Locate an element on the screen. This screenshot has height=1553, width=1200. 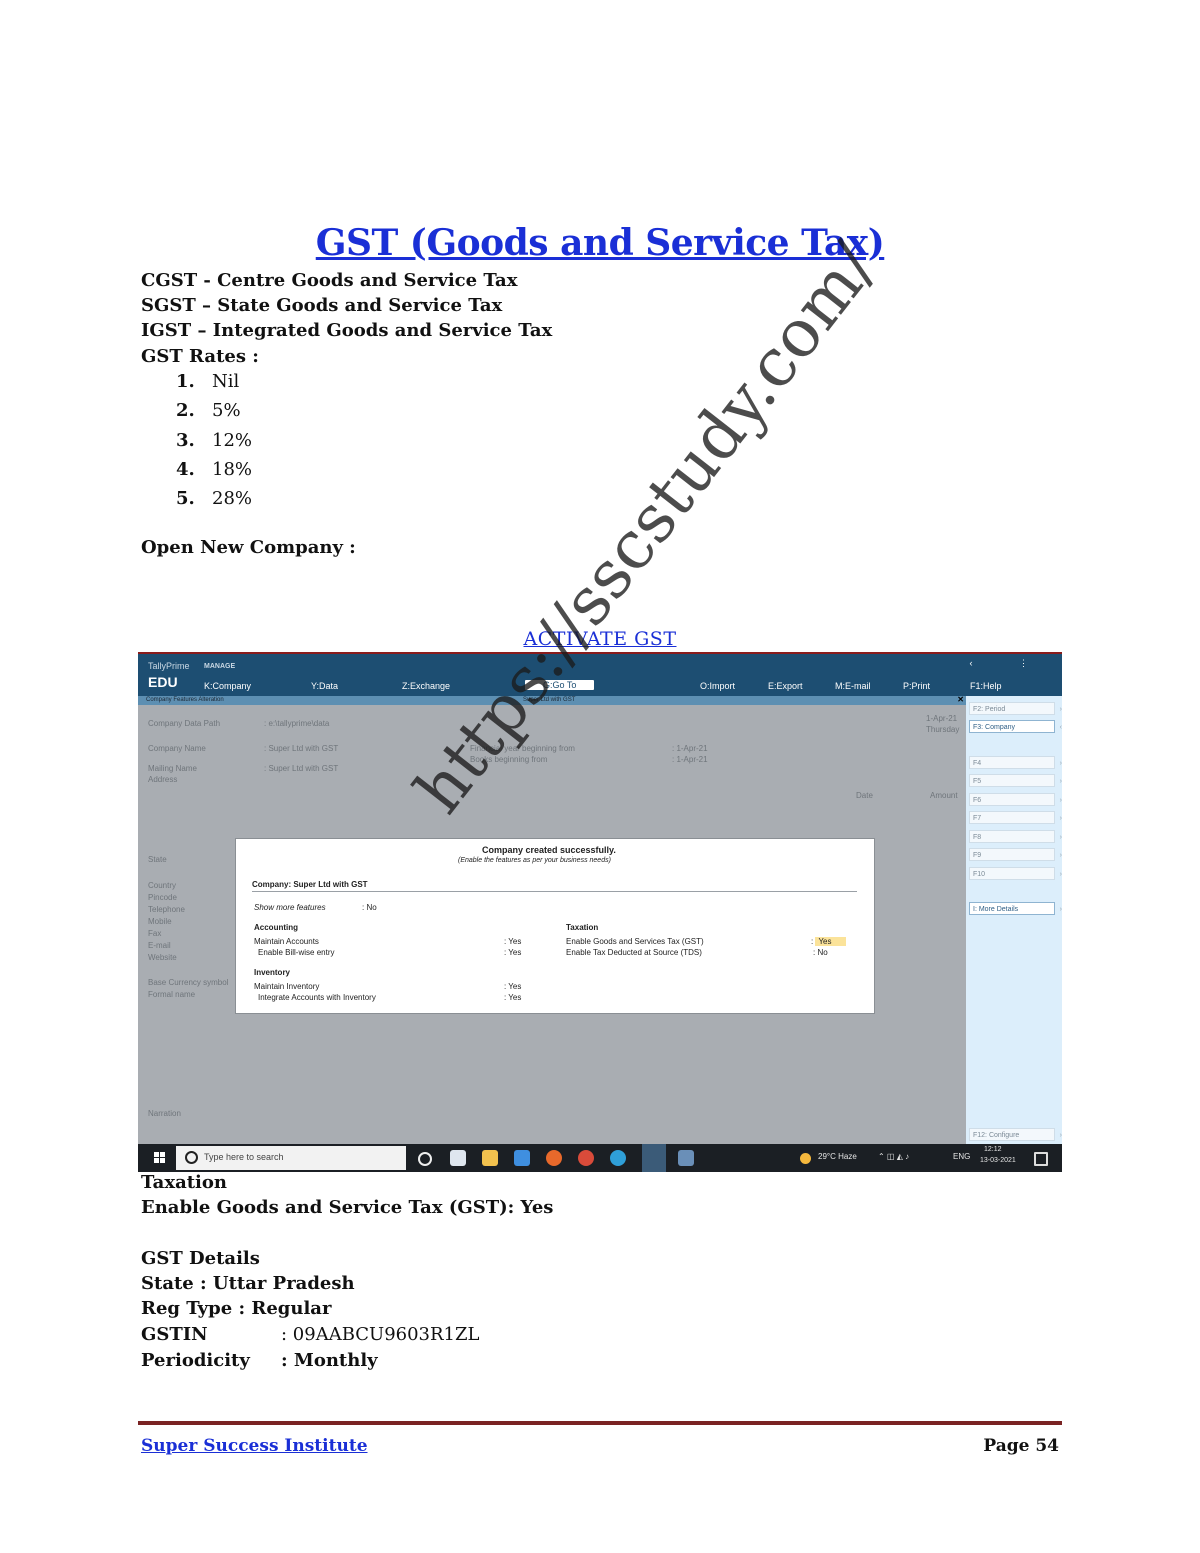
bg-label: Pincode is located at coordinates (162, 897).